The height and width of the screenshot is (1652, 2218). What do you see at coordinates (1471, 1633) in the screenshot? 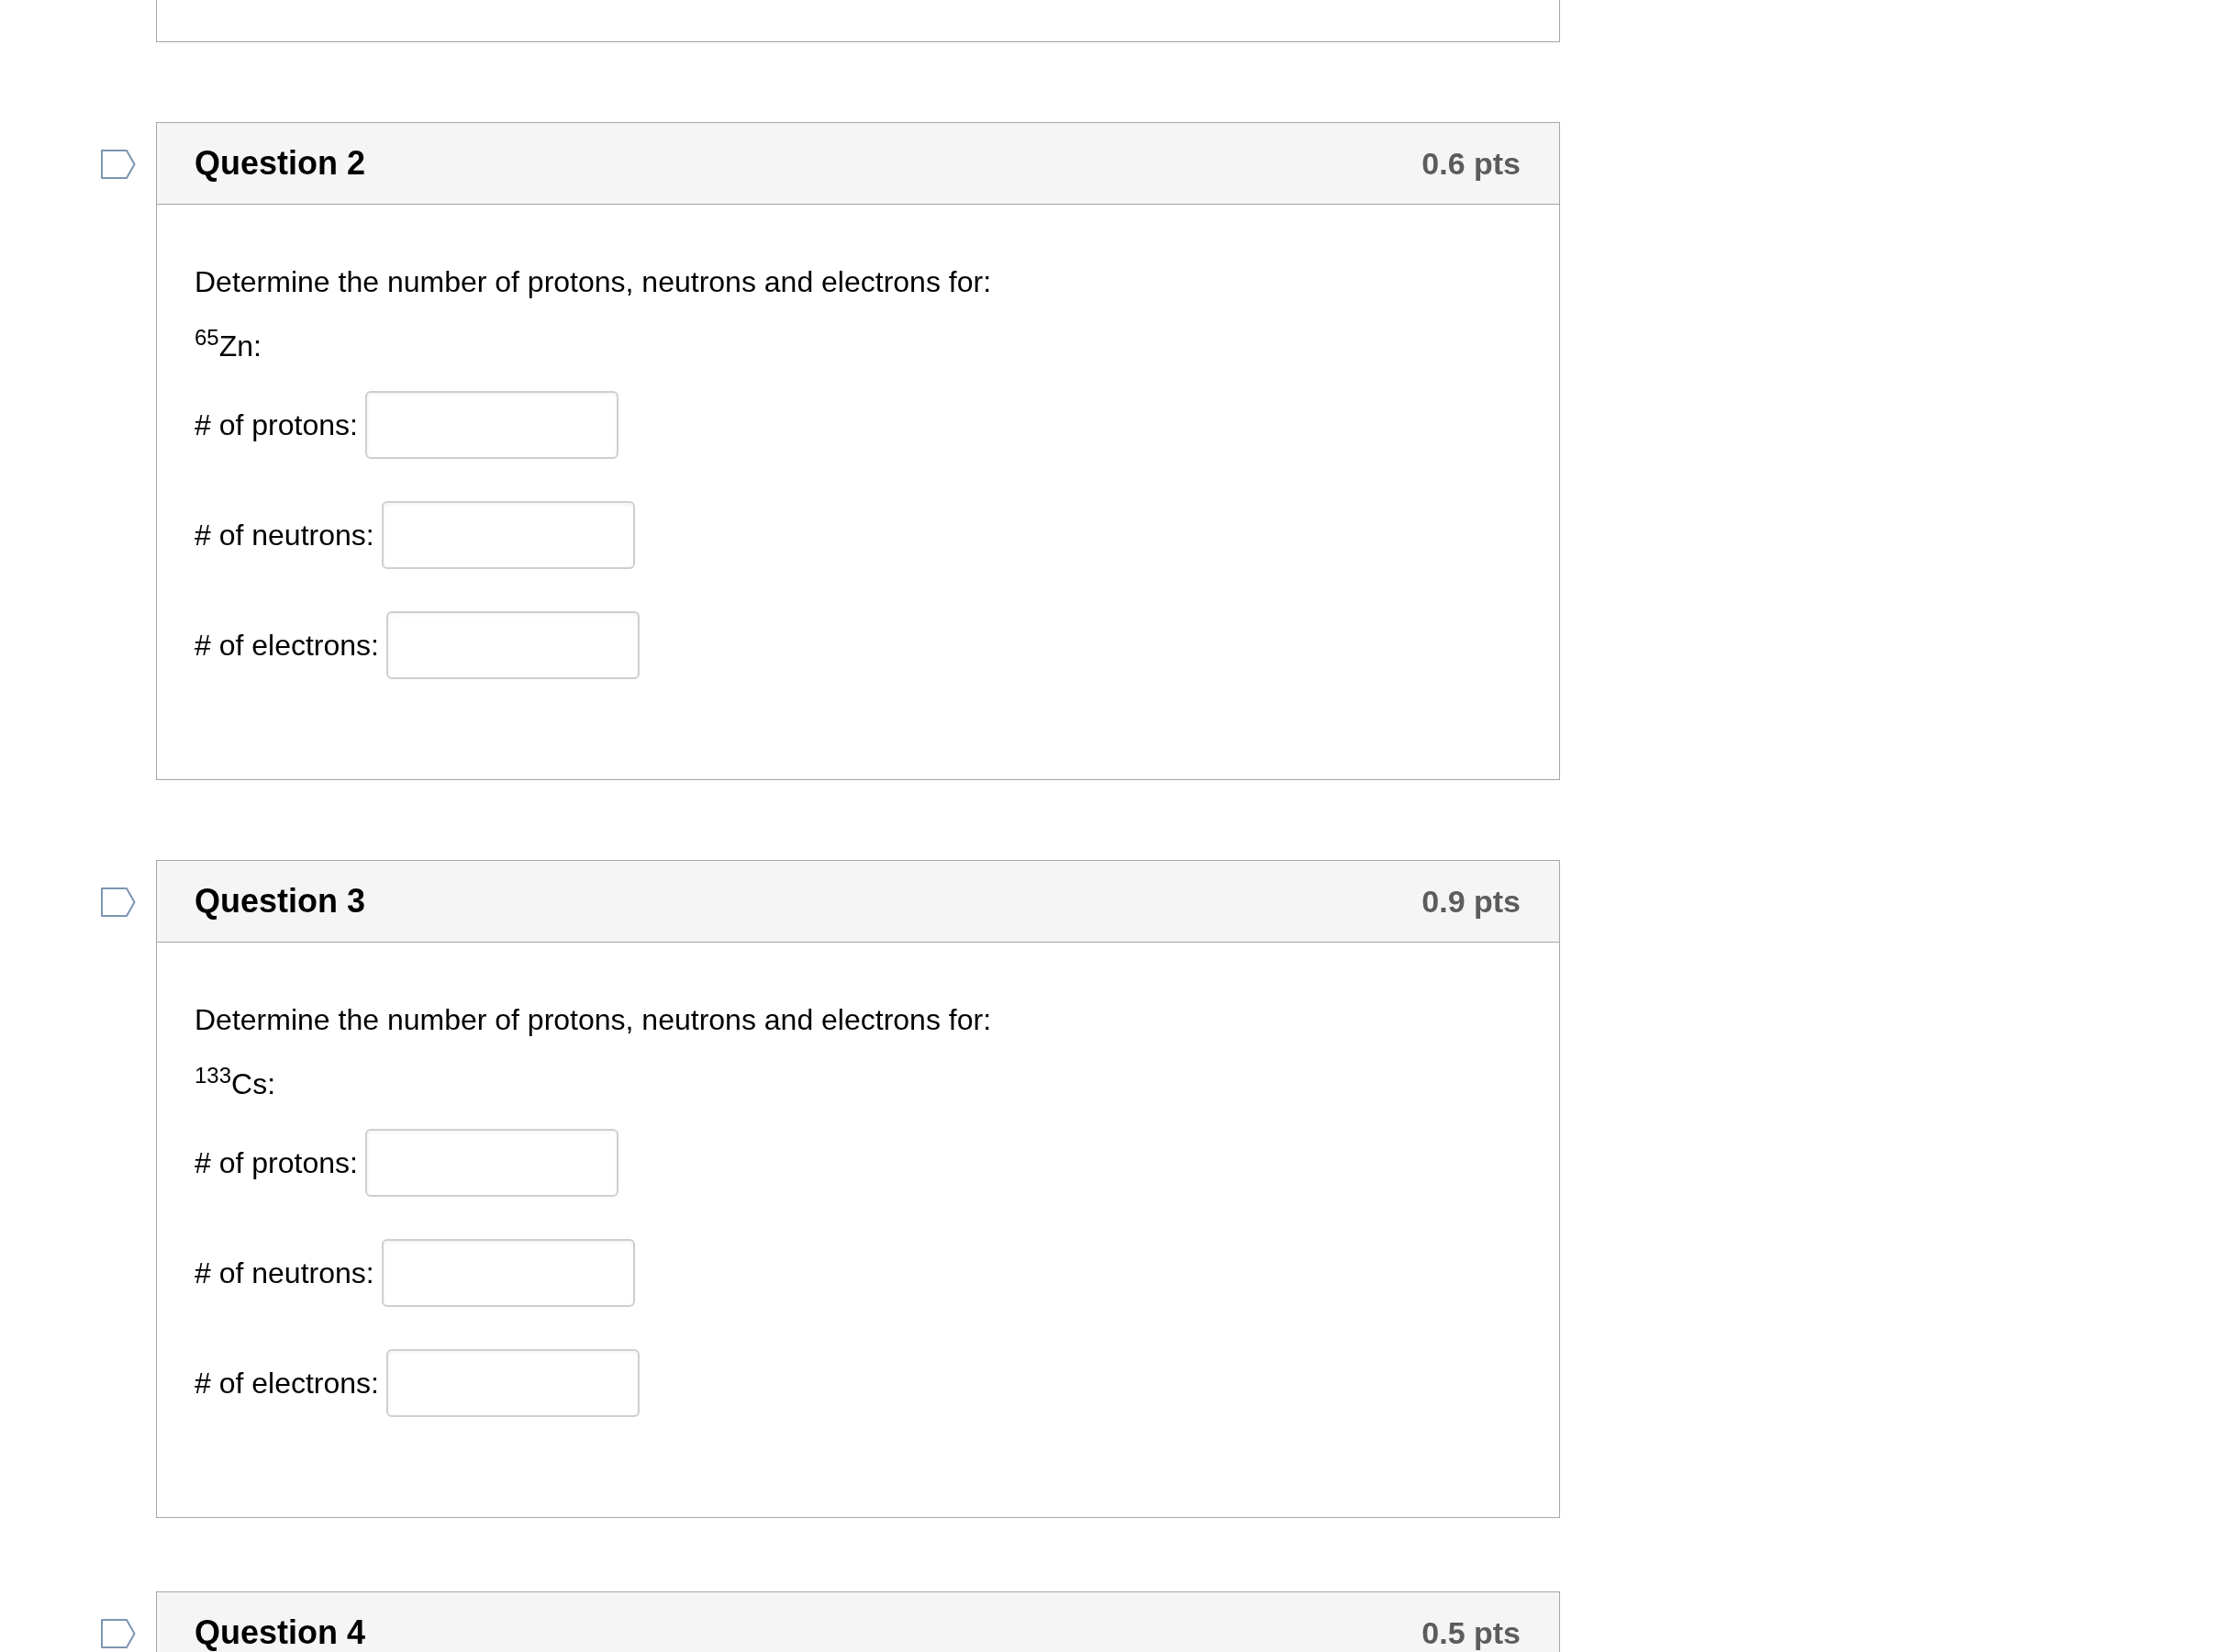
I see `question-points: 0.5 pts` at bounding box center [1471, 1633].